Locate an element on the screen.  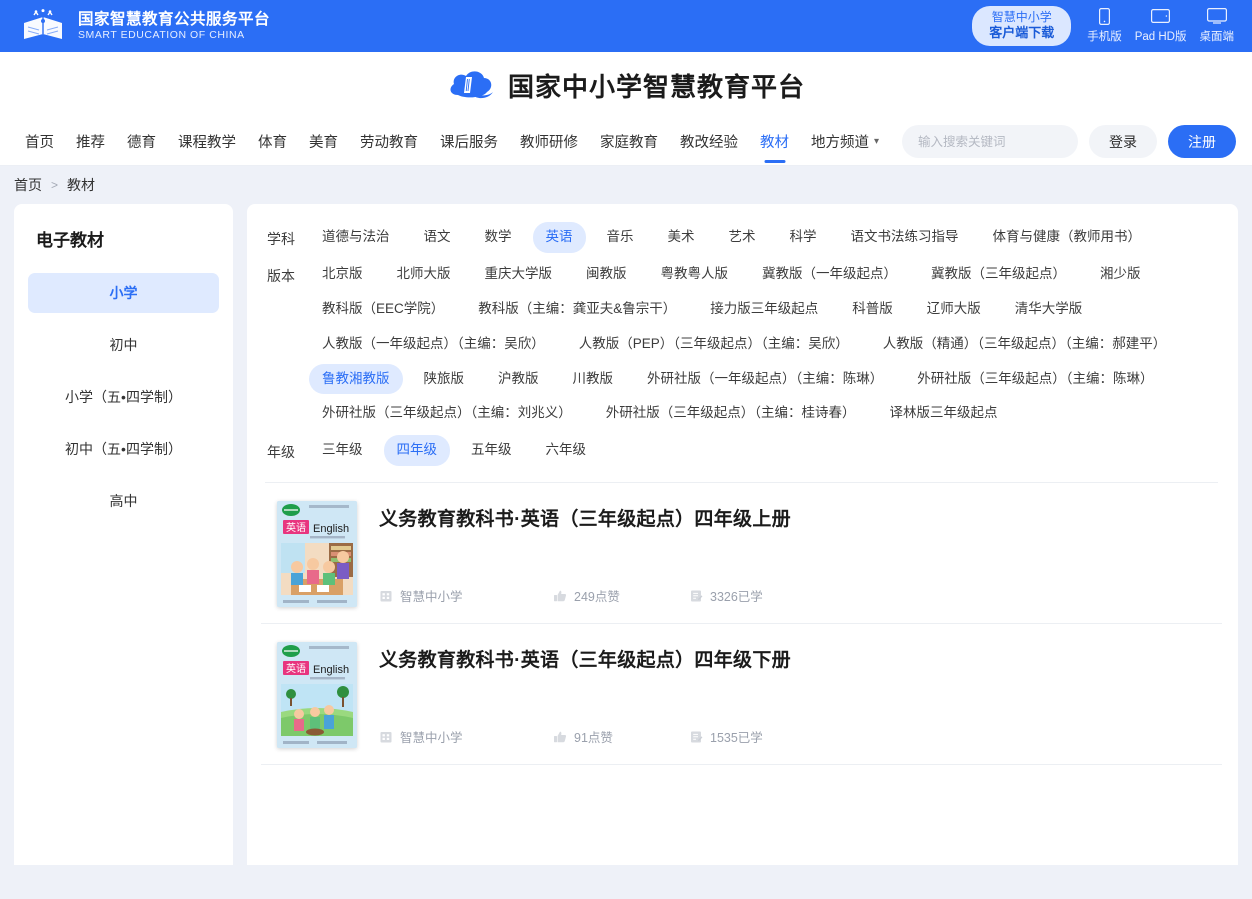
desktop-icon is located at coordinates (1216, 16).